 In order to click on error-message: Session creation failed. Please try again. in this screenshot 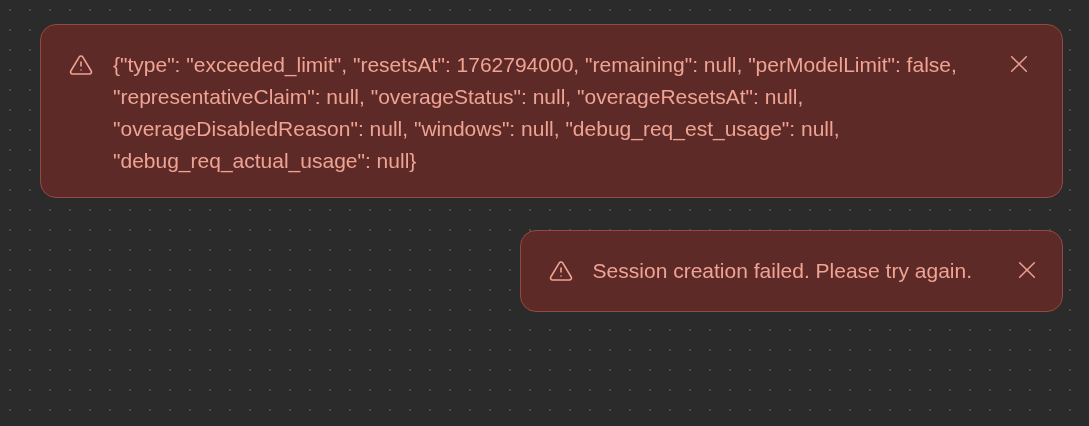, I will do `click(782, 271)`.